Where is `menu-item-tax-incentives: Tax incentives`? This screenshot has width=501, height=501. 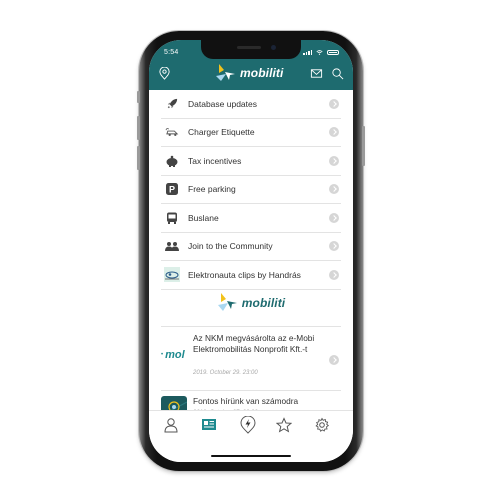
menu-item-tax-incentives: Tax incentives is located at coordinates (251, 161).